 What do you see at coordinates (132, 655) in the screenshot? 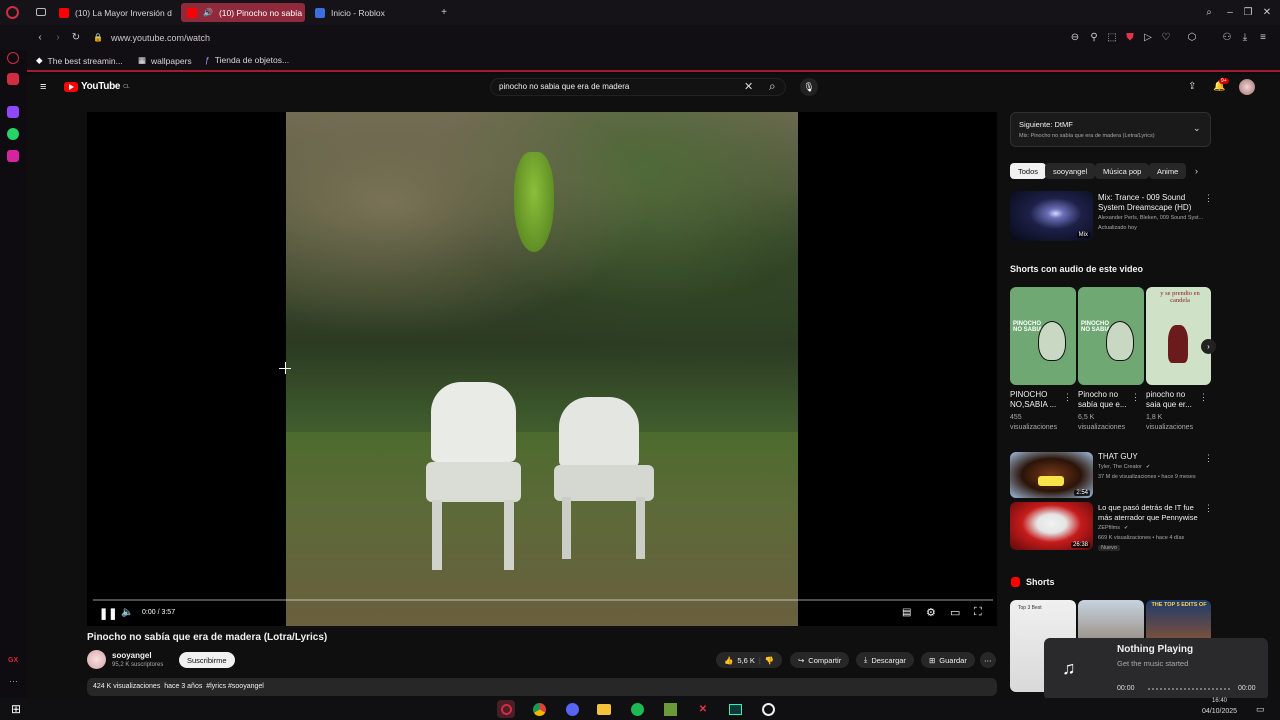
I see `channel-name: sooyangel` at bounding box center [132, 655].